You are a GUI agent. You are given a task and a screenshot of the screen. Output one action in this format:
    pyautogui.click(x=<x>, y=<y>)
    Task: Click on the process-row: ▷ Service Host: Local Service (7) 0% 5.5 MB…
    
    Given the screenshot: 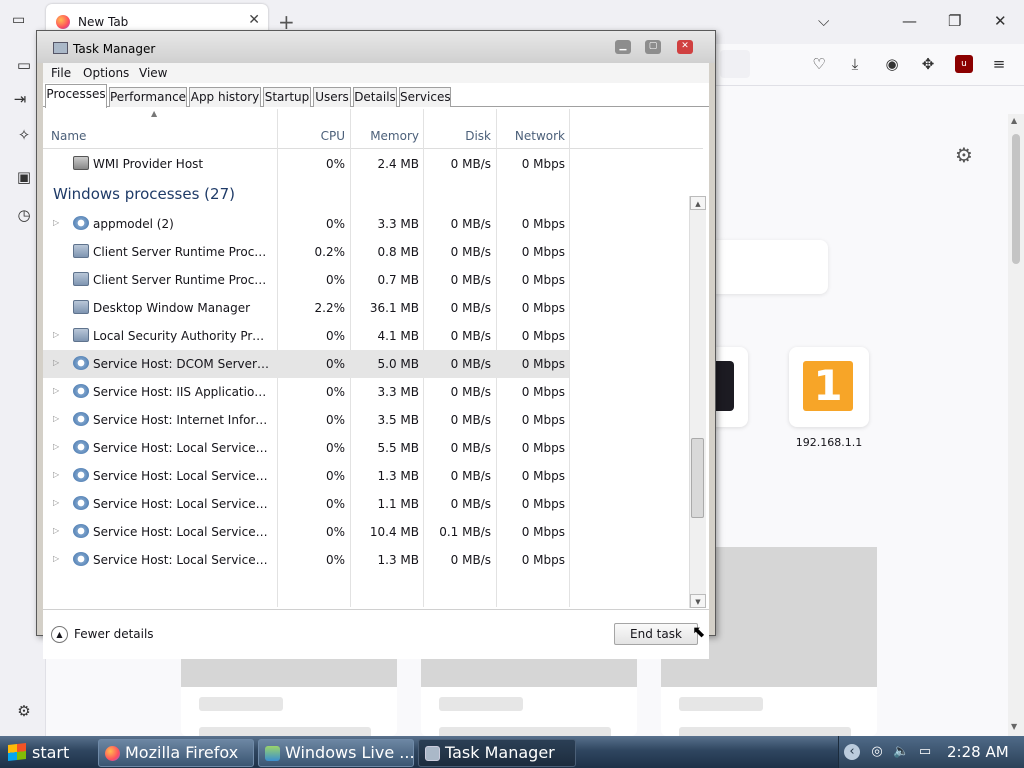 What is the action you would take?
    pyautogui.click(x=306, y=448)
    